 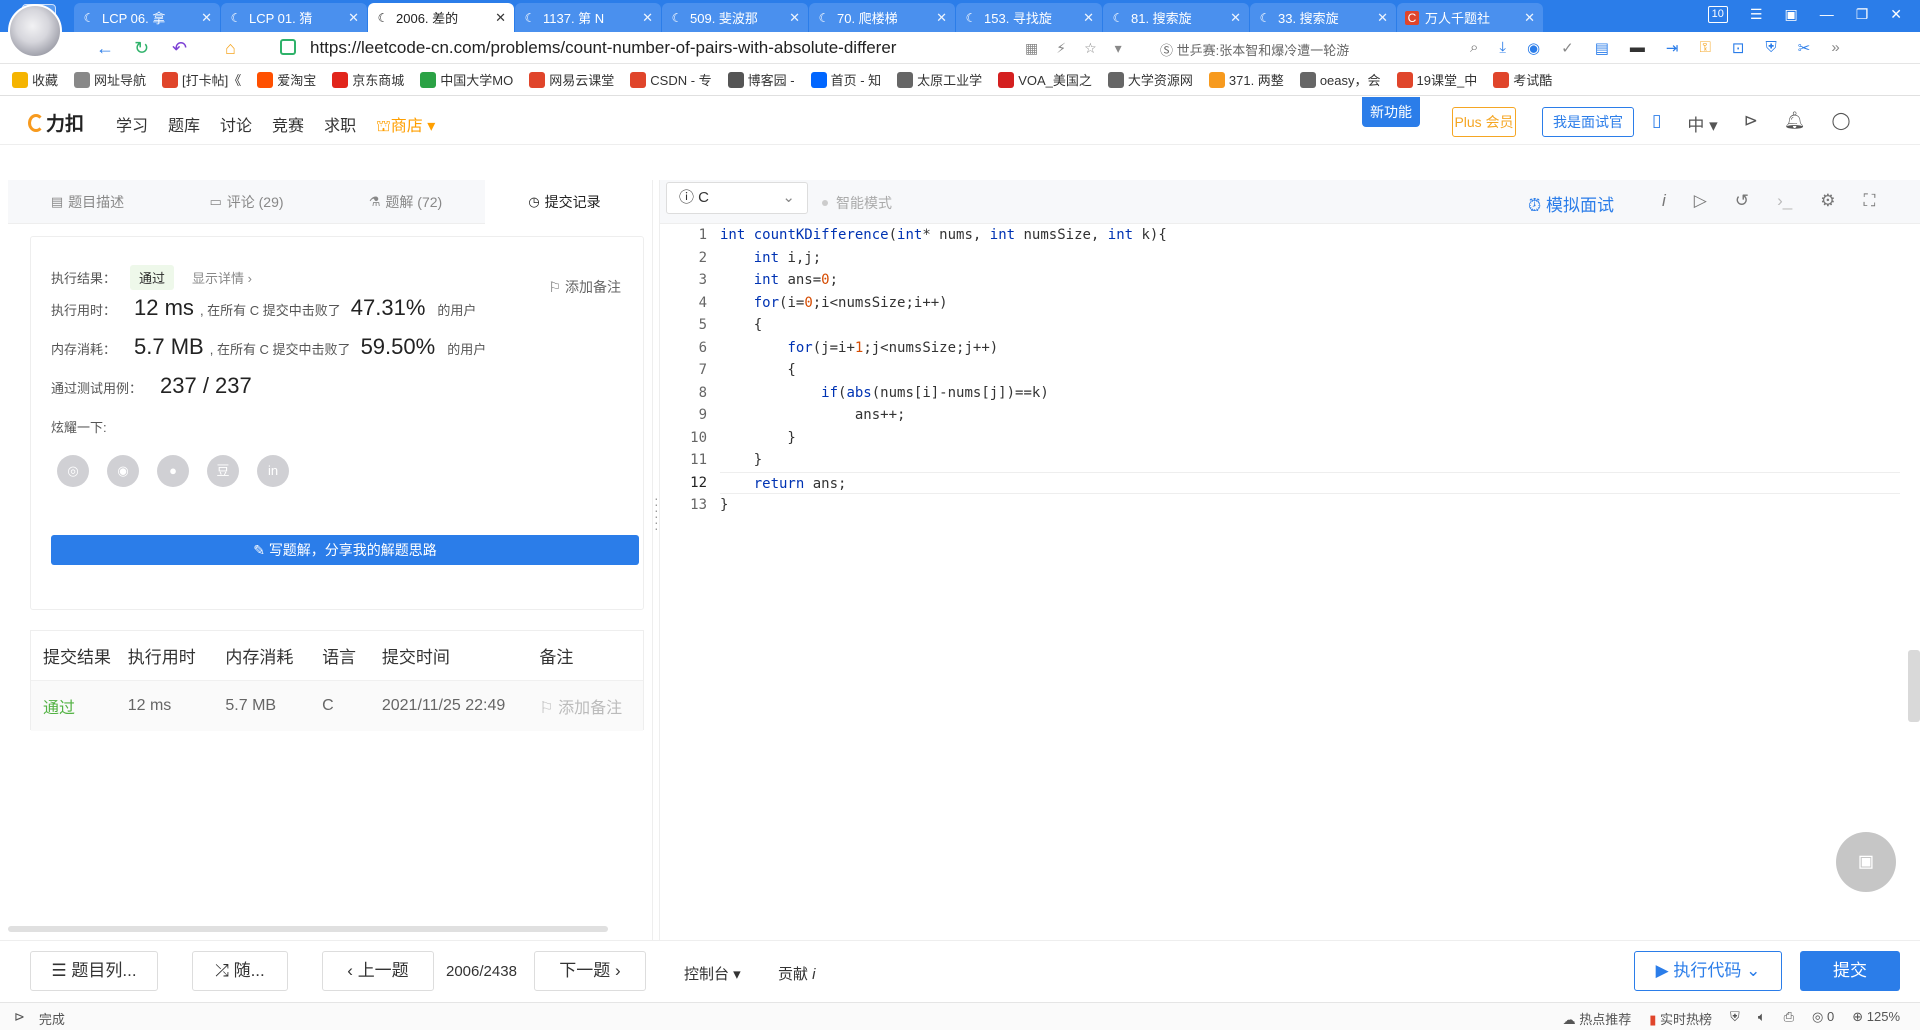 I want to click on language-select: ⓘ C ⌄, so click(x=737, y=198).